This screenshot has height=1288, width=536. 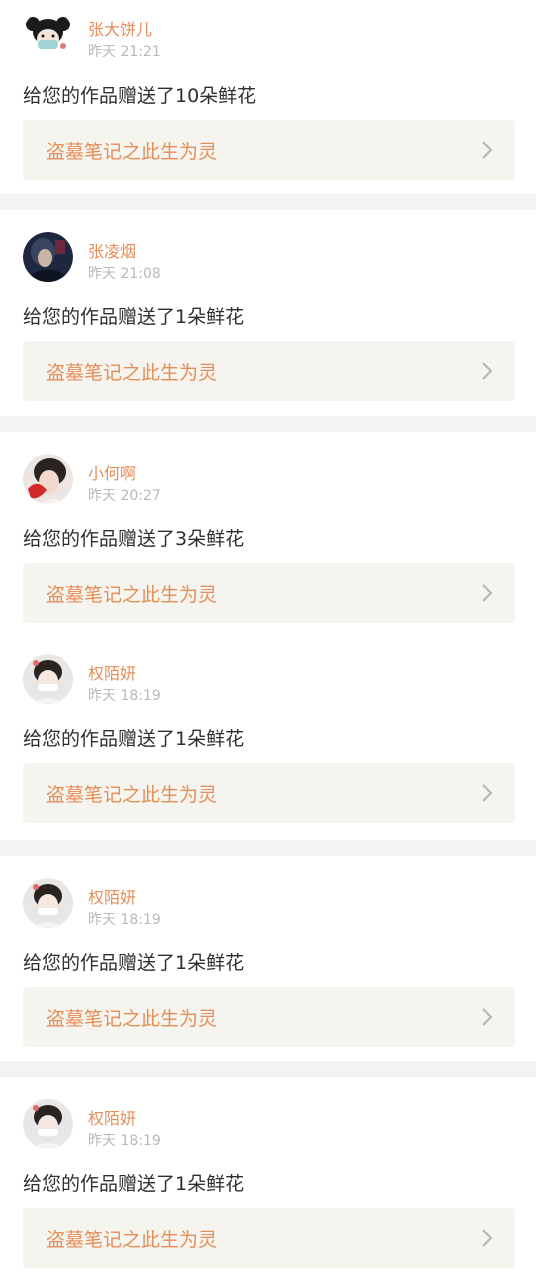 What do you see at coordinates (124, 496) in the screenshot?
I see `timestamp: 昨天 20:27` at bounding box center [124, 496].